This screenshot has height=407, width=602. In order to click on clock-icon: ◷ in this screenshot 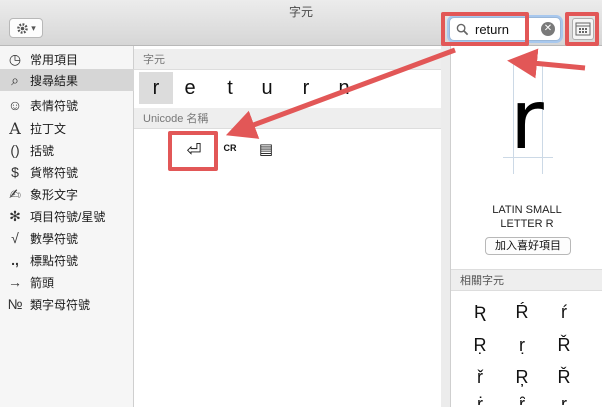, I will do `click(15, 58)`.